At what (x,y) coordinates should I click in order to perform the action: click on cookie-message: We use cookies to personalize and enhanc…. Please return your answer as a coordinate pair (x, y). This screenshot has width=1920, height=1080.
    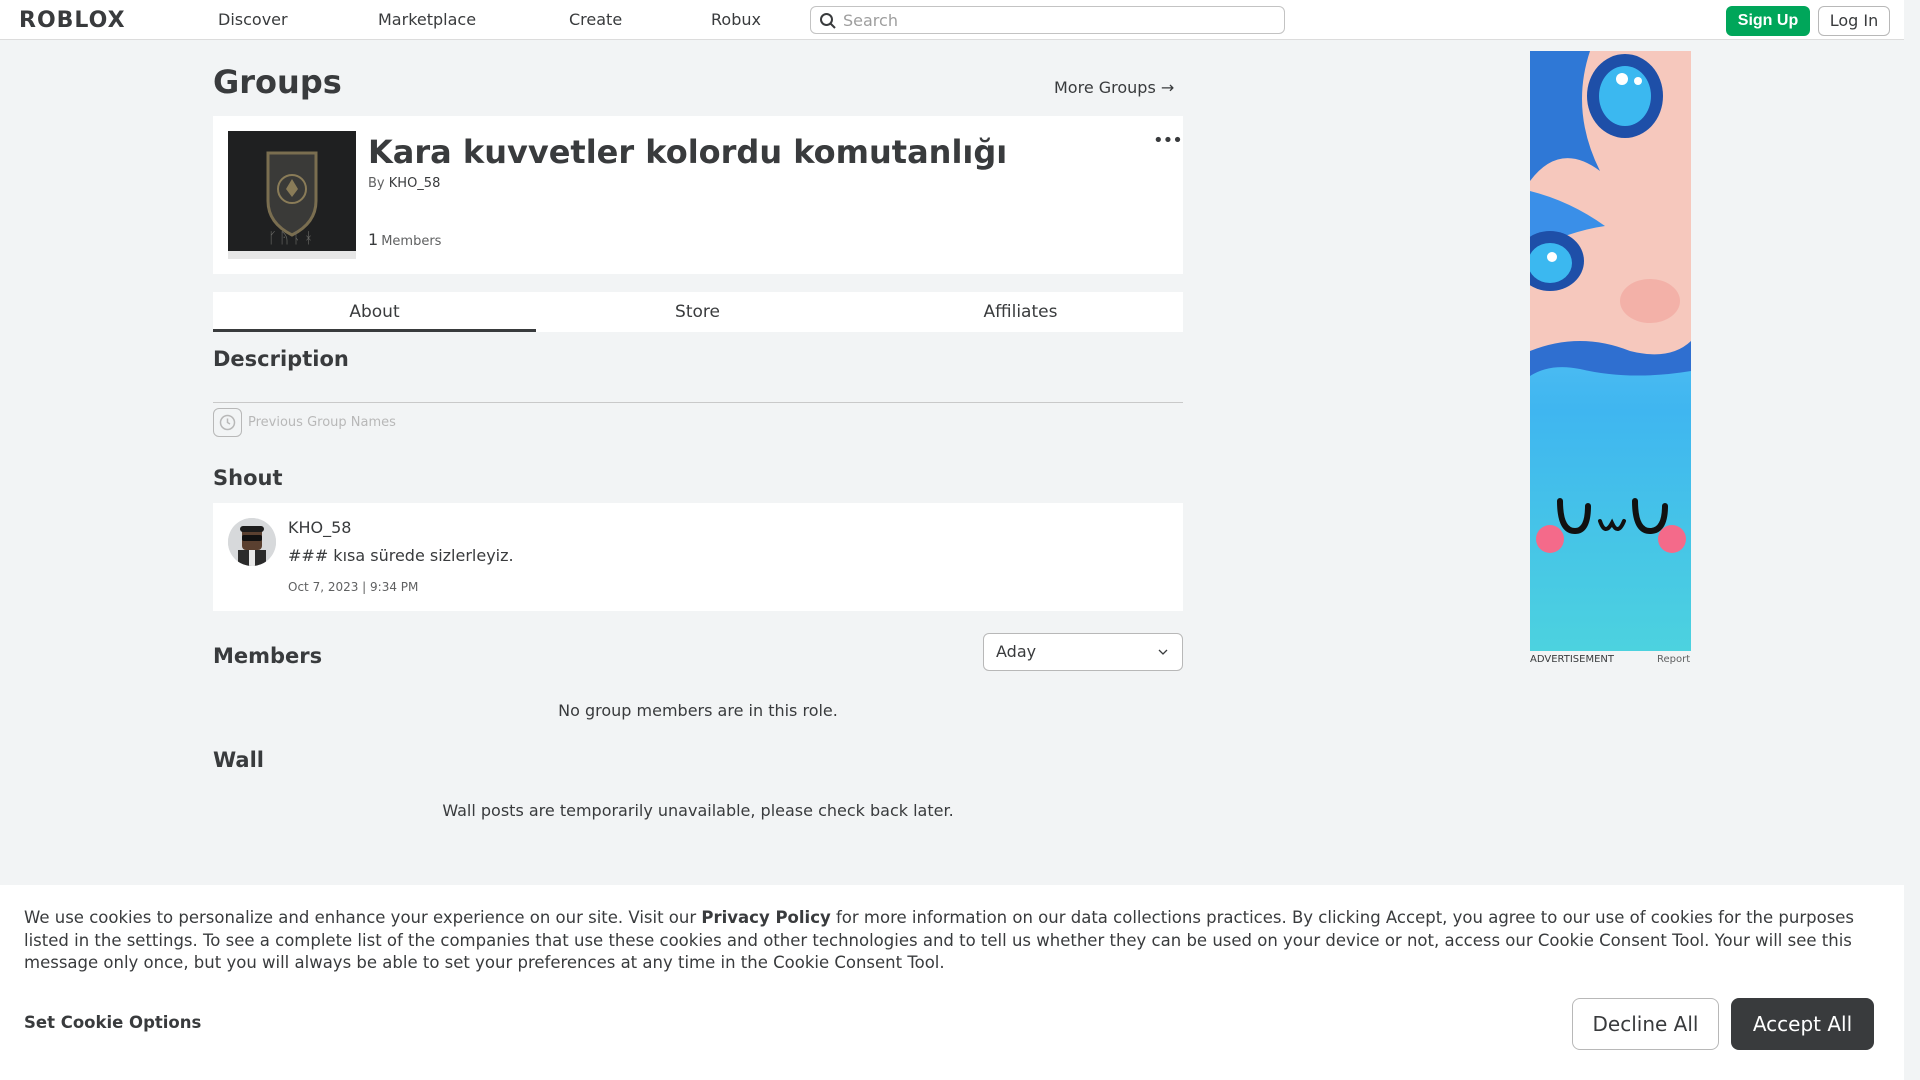
    Looking at the image, I should click on (952, 941).